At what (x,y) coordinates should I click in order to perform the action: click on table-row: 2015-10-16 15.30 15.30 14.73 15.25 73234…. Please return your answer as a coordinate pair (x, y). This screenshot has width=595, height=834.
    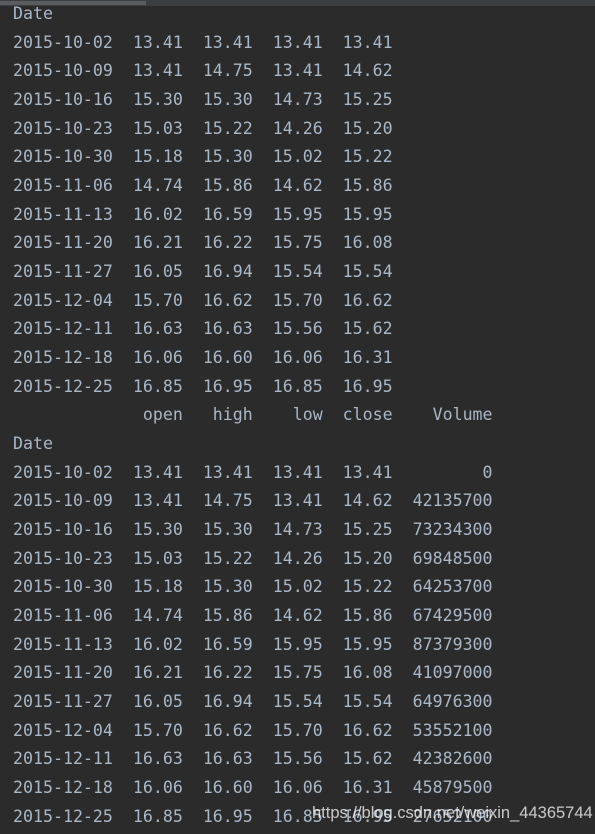
    Looking at the image, I should click on (253, 530).